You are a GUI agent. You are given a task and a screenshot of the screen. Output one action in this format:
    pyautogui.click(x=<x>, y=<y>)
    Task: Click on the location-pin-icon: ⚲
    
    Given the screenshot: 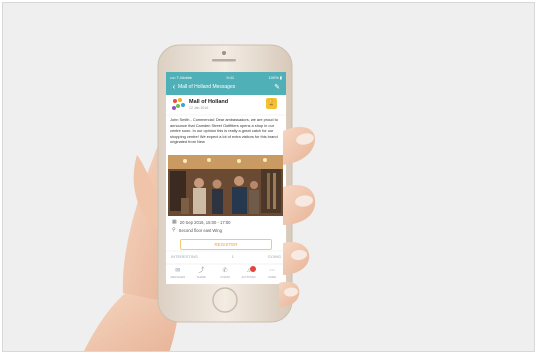 What is the action you would take?
    pyautogui.click(x=174, y=230)
    